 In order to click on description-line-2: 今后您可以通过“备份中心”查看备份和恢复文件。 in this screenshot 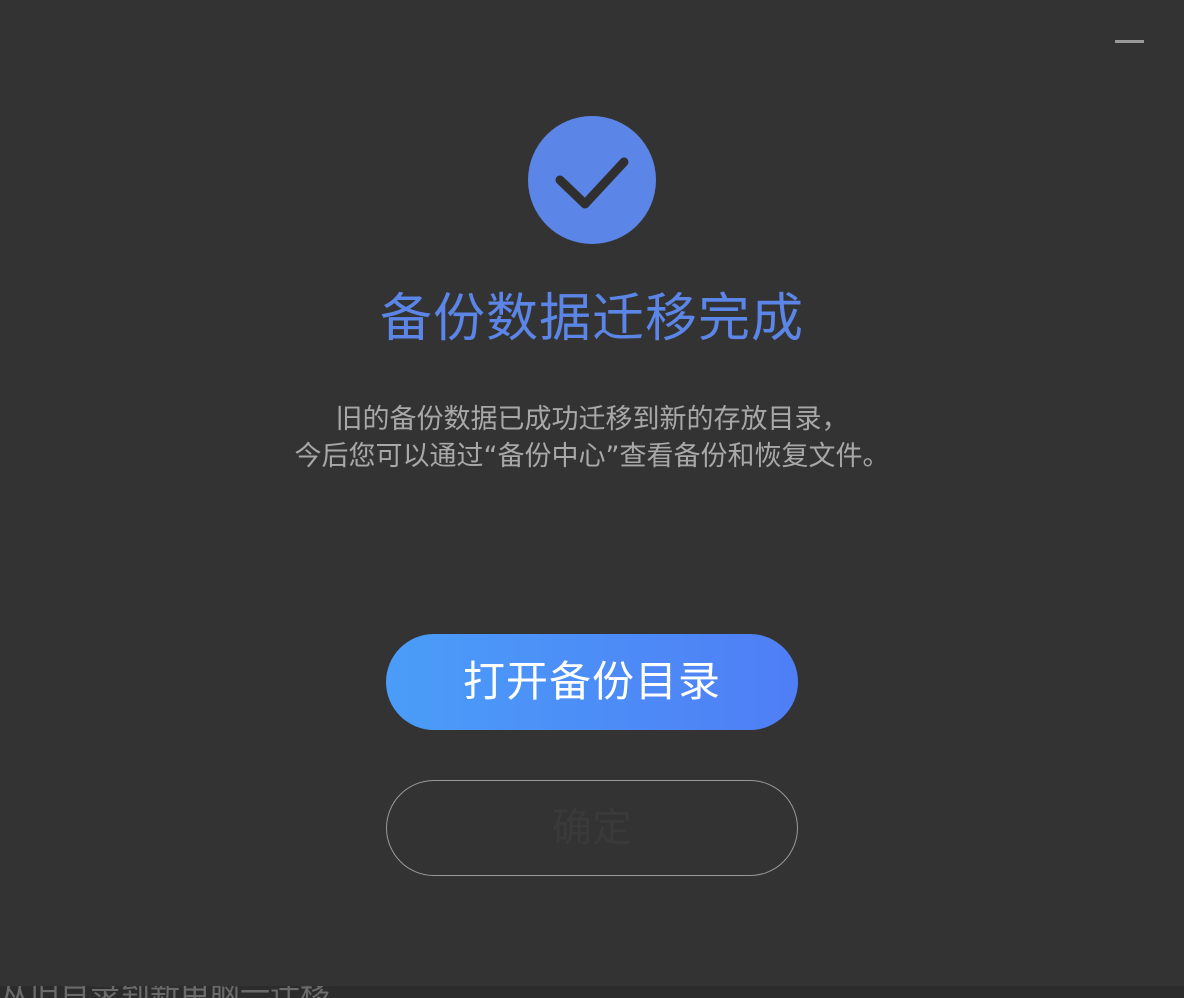, I will do `click(592, 456)`.